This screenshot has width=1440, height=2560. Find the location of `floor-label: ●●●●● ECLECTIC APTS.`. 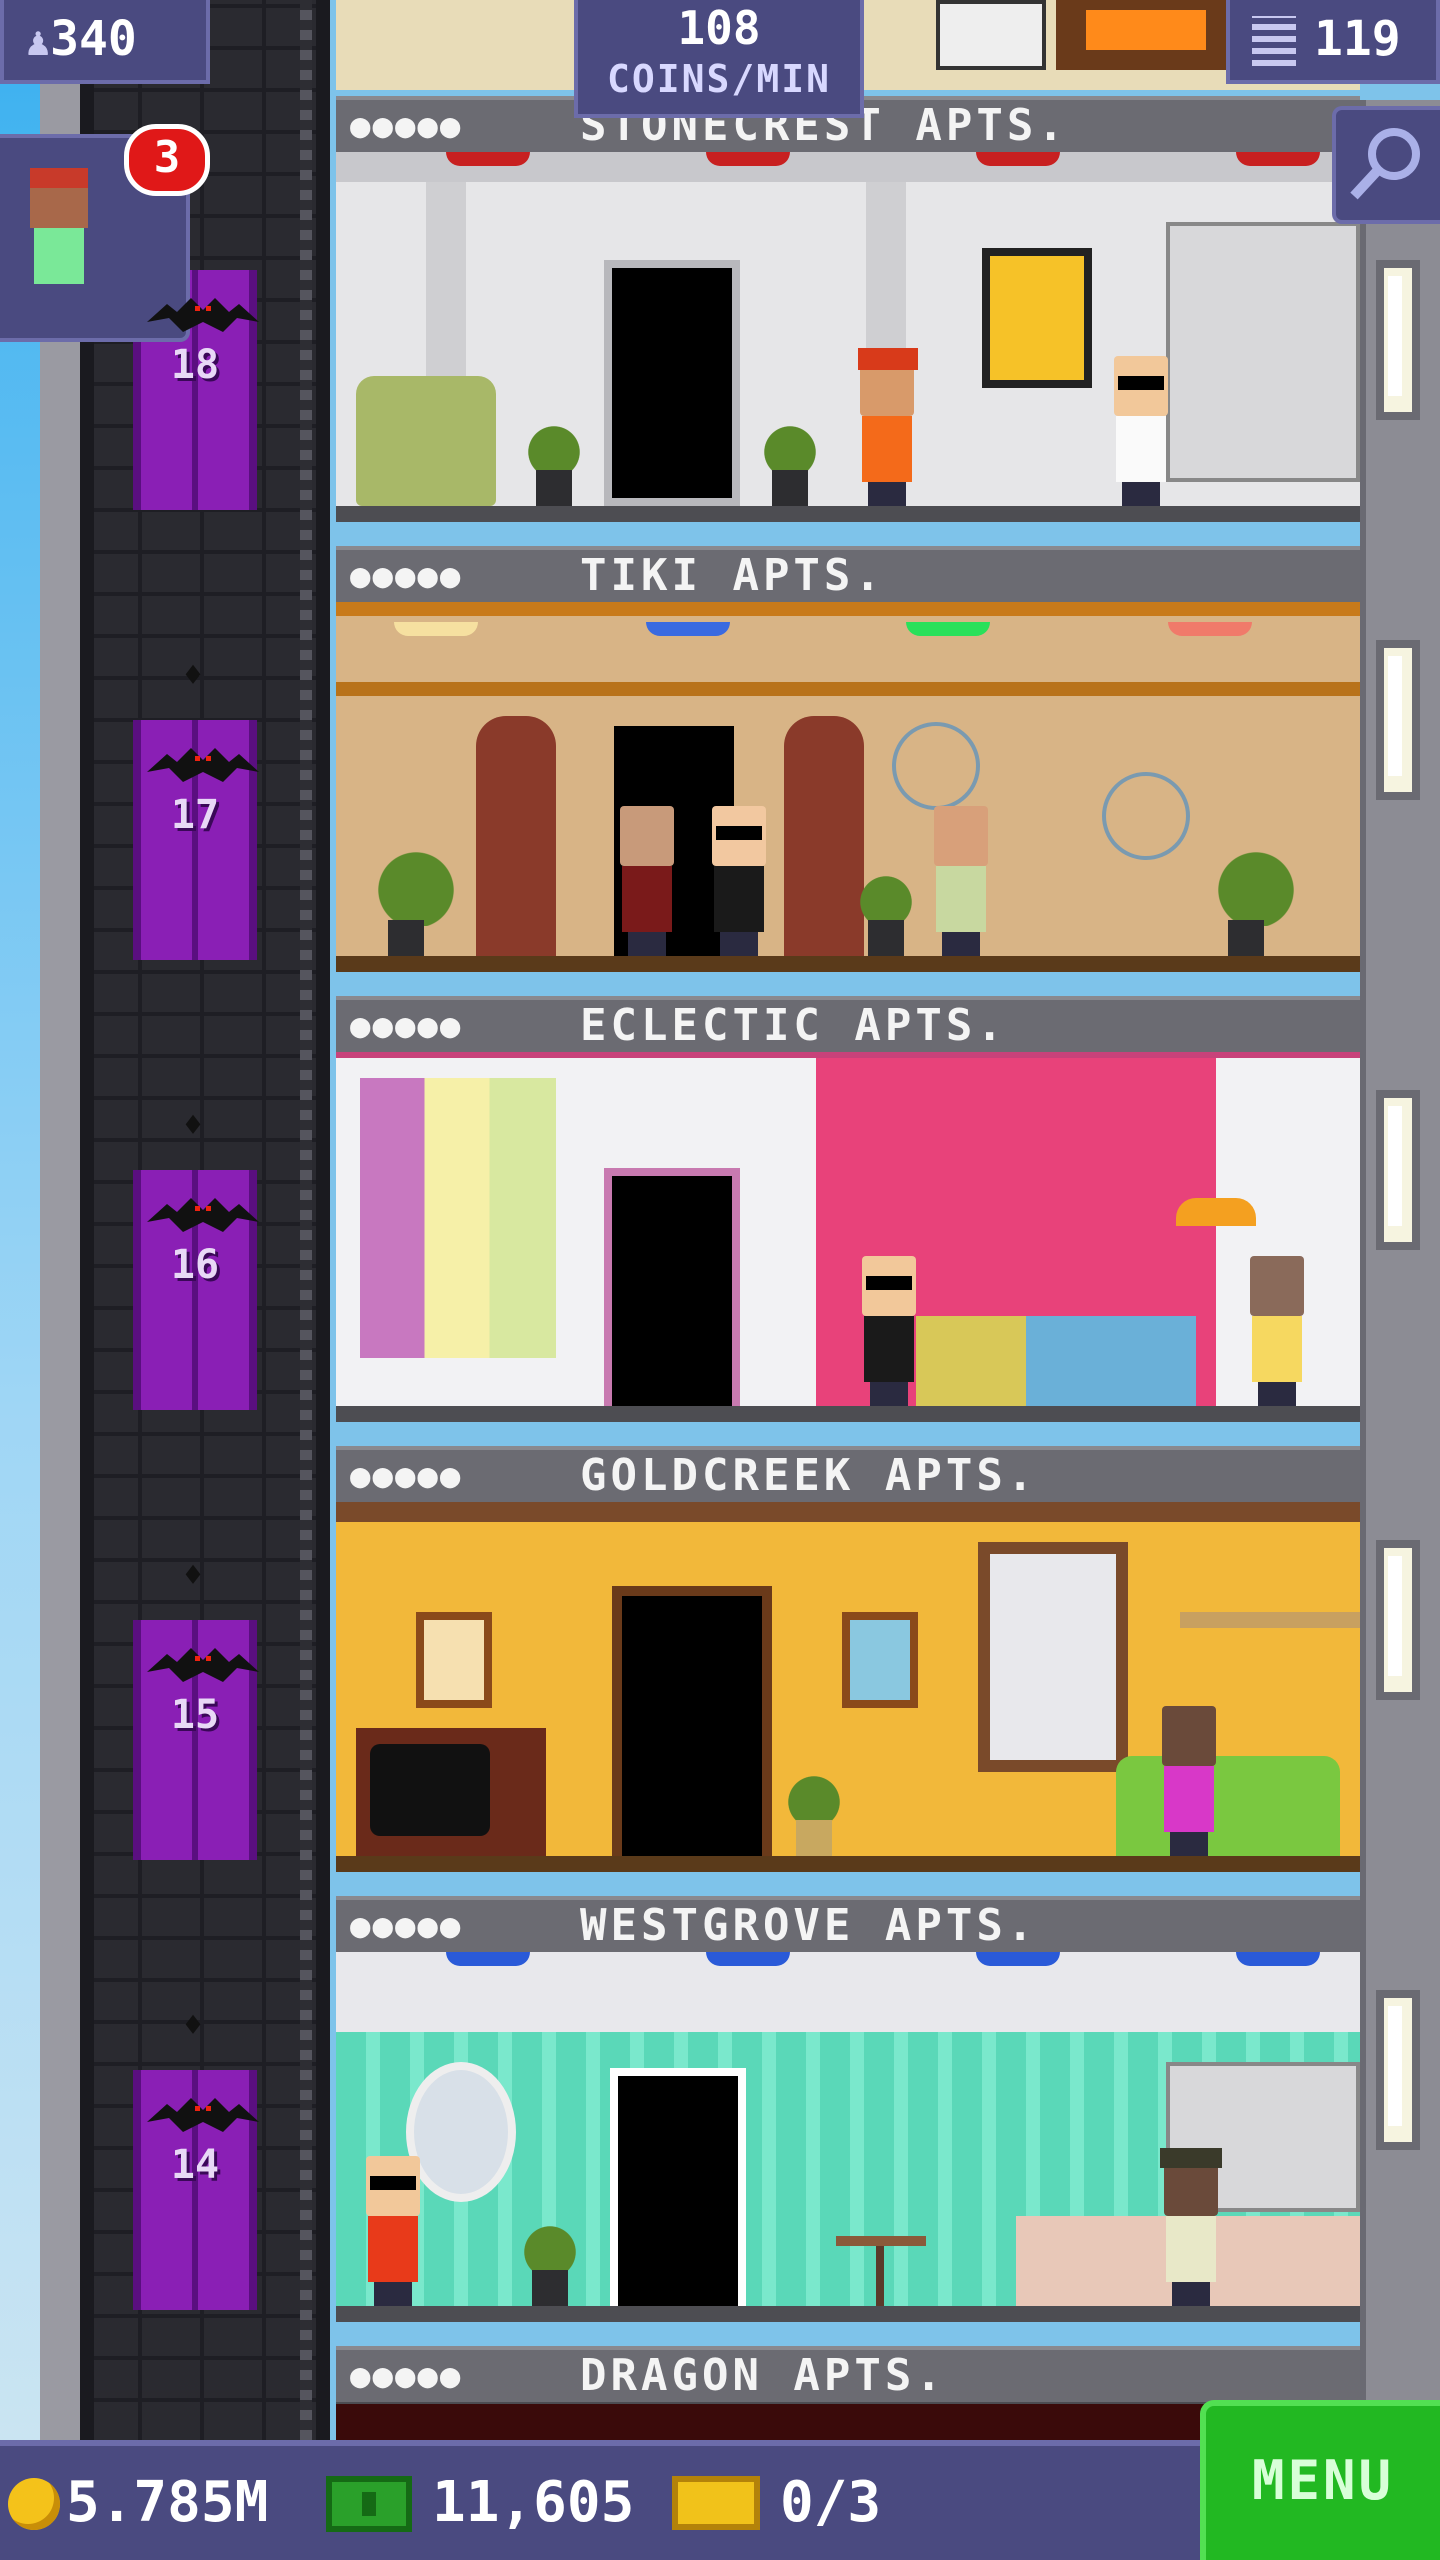

floor-label: ●●●●● ECLECTIC APTS. is located at coordinates (848, 1027).